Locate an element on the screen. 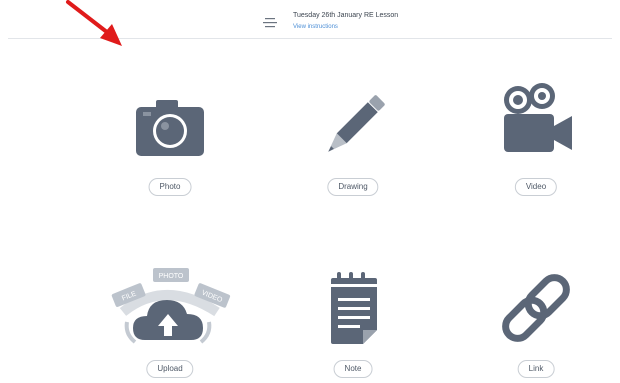 This screenshot has height=383, width=620. pencil-icon is located at coordinates (356, 123).